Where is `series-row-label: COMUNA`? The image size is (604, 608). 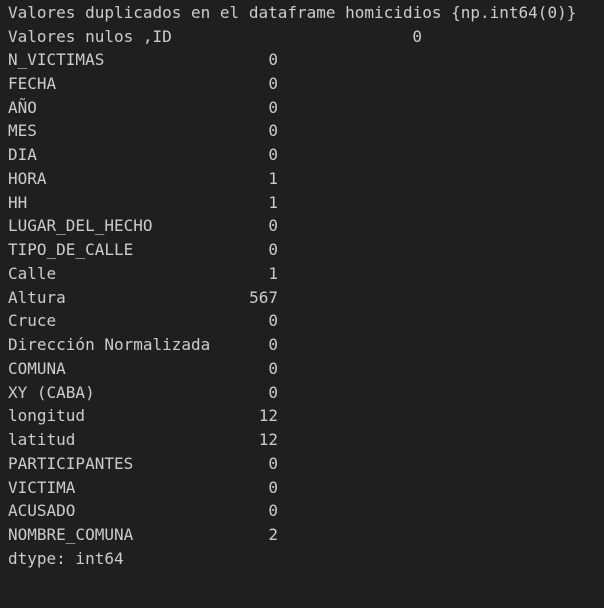
series-row-label: COMUNA is located at coordinates (37, 368).